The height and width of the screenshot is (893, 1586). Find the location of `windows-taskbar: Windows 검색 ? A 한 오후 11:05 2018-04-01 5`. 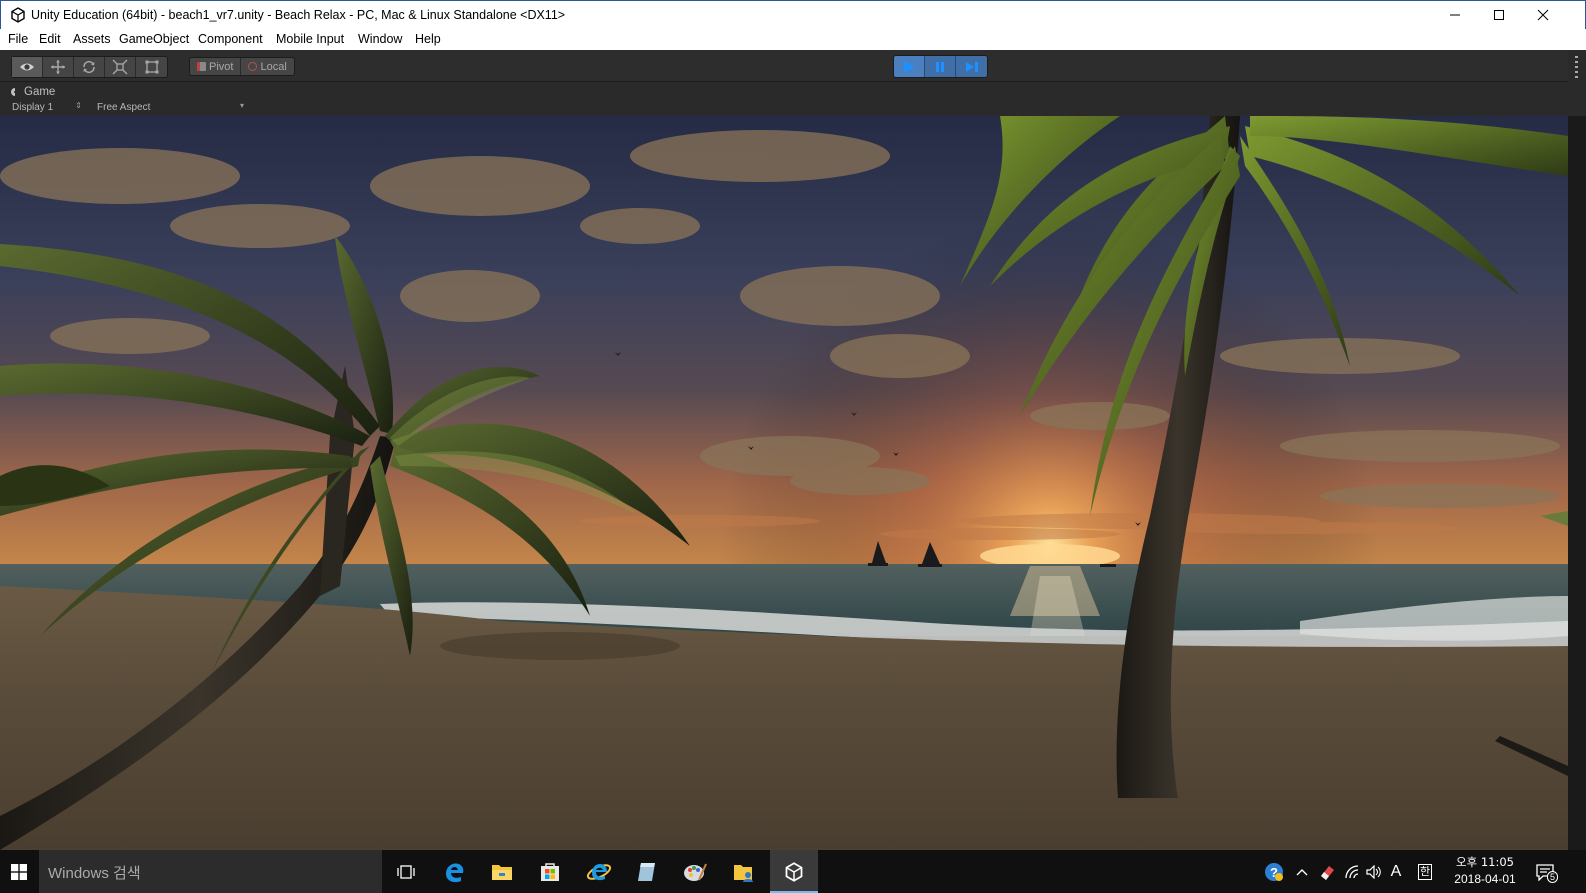

windows-taskbar: Windows 검색 ? A 한 오후 11:05 2018-04-01 5 is located at coordinates (793, 871).